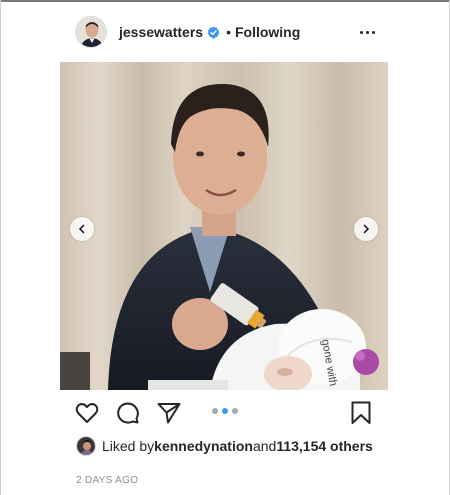 This screenshot has width=450, height=495. I want to click on previous-slide-button, so click(82, 229).